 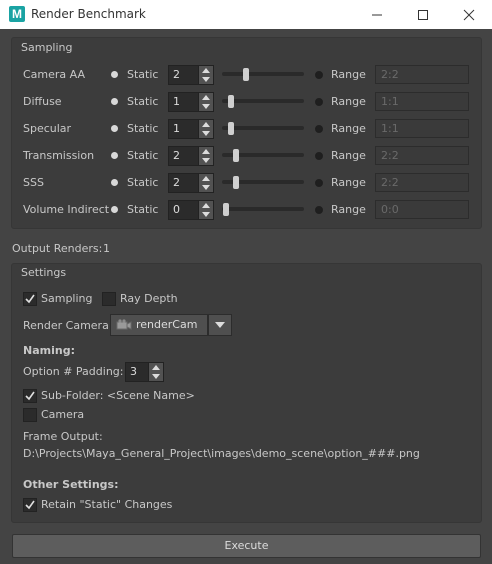 What do you see at coordinates (59, 155) in the screenshot?
I see `transmission-label: Transmission` at bounding box center [59, 155].